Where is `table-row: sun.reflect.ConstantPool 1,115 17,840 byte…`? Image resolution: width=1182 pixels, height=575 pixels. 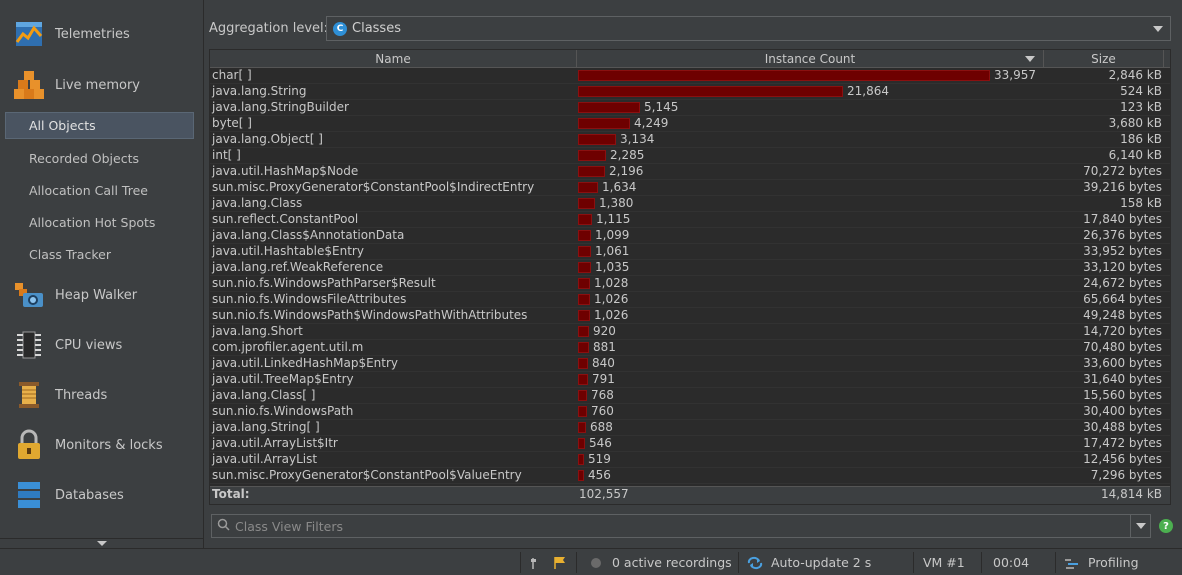
table-row: sun.reflect.ConstantPool 1,115 17,840 byte… is located at coordinates (690, 220).